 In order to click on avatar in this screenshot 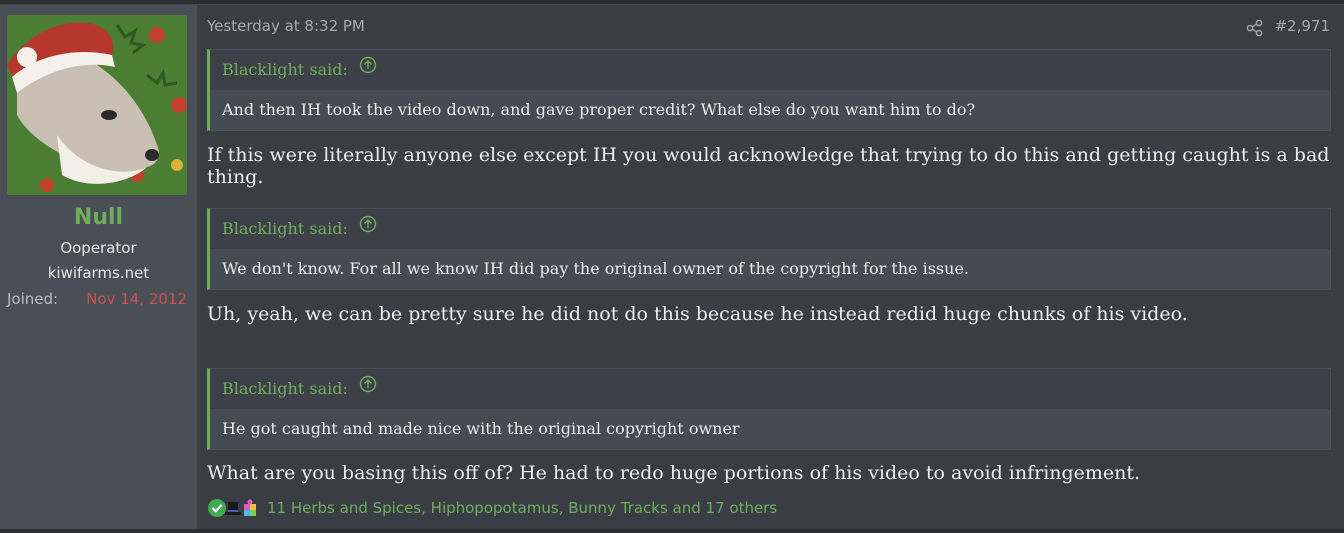, I will do `click(97, 105)`.